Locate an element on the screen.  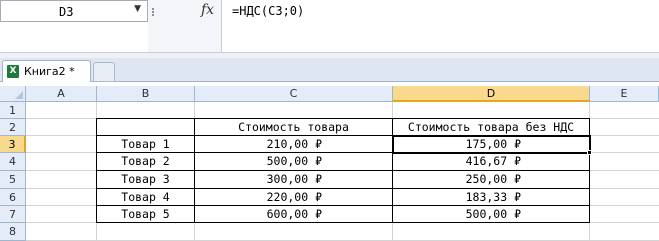
cell-b5: Товар 3 is located at coordinates (145, 179).